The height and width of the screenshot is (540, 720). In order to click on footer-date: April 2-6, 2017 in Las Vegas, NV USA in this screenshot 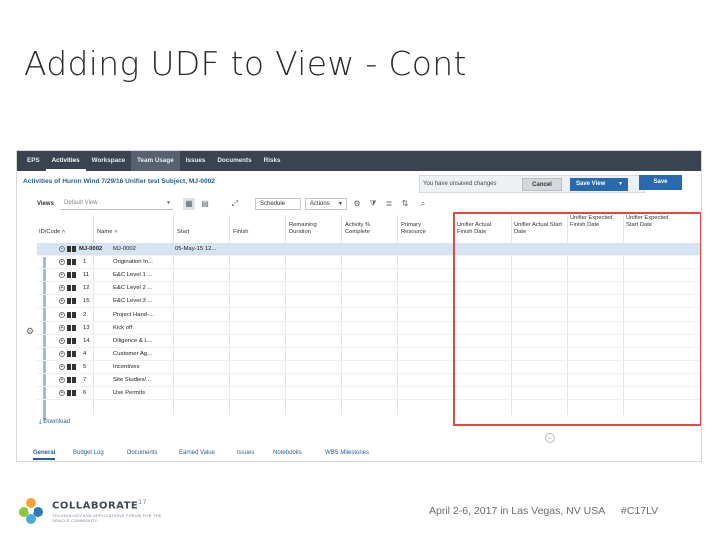, I will do `click(517, 511)`.